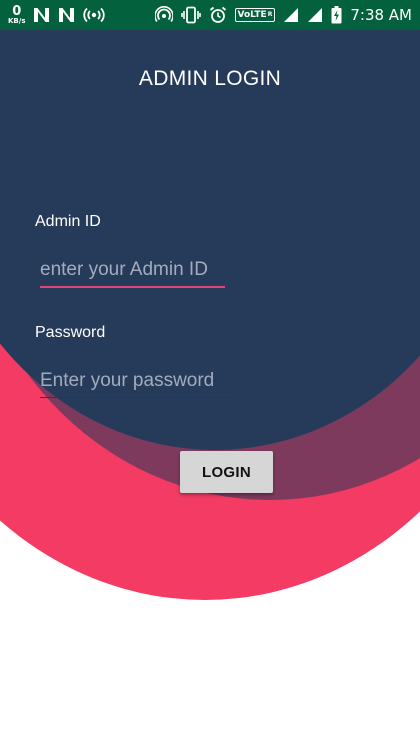 This screenshot has width=420, height=747. Describe the element at coordinates (16, 15) in the screenshot. I see `network-speed: 0 KB/s` at that location.